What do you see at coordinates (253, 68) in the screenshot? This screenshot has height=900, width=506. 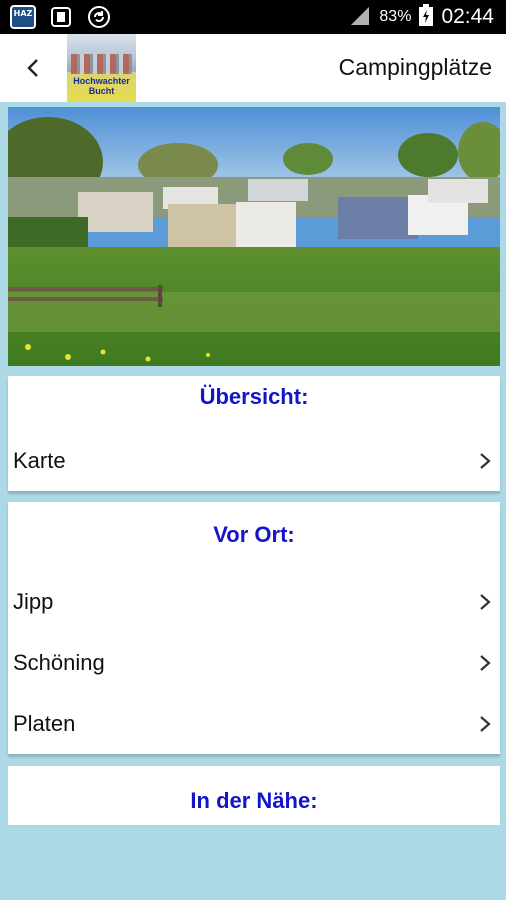 I see `app-bar: Hochwachter Bucht Campingplätze` at bounding box center [253, 68].